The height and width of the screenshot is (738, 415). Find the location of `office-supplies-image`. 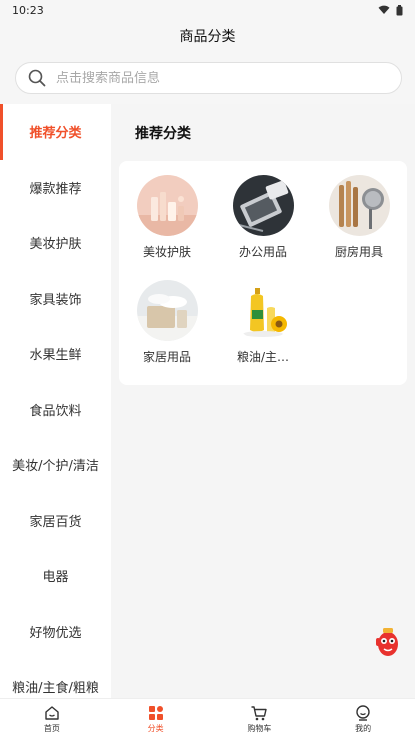

office-supplies-image is located at coordinates (263, 205).